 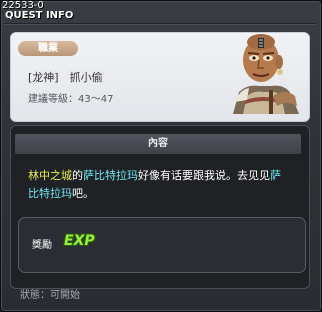 What do you see at coordinates (79, 241) in the screenshot?
I see `exp-icon: EXP` at bounding box center [79, 241].